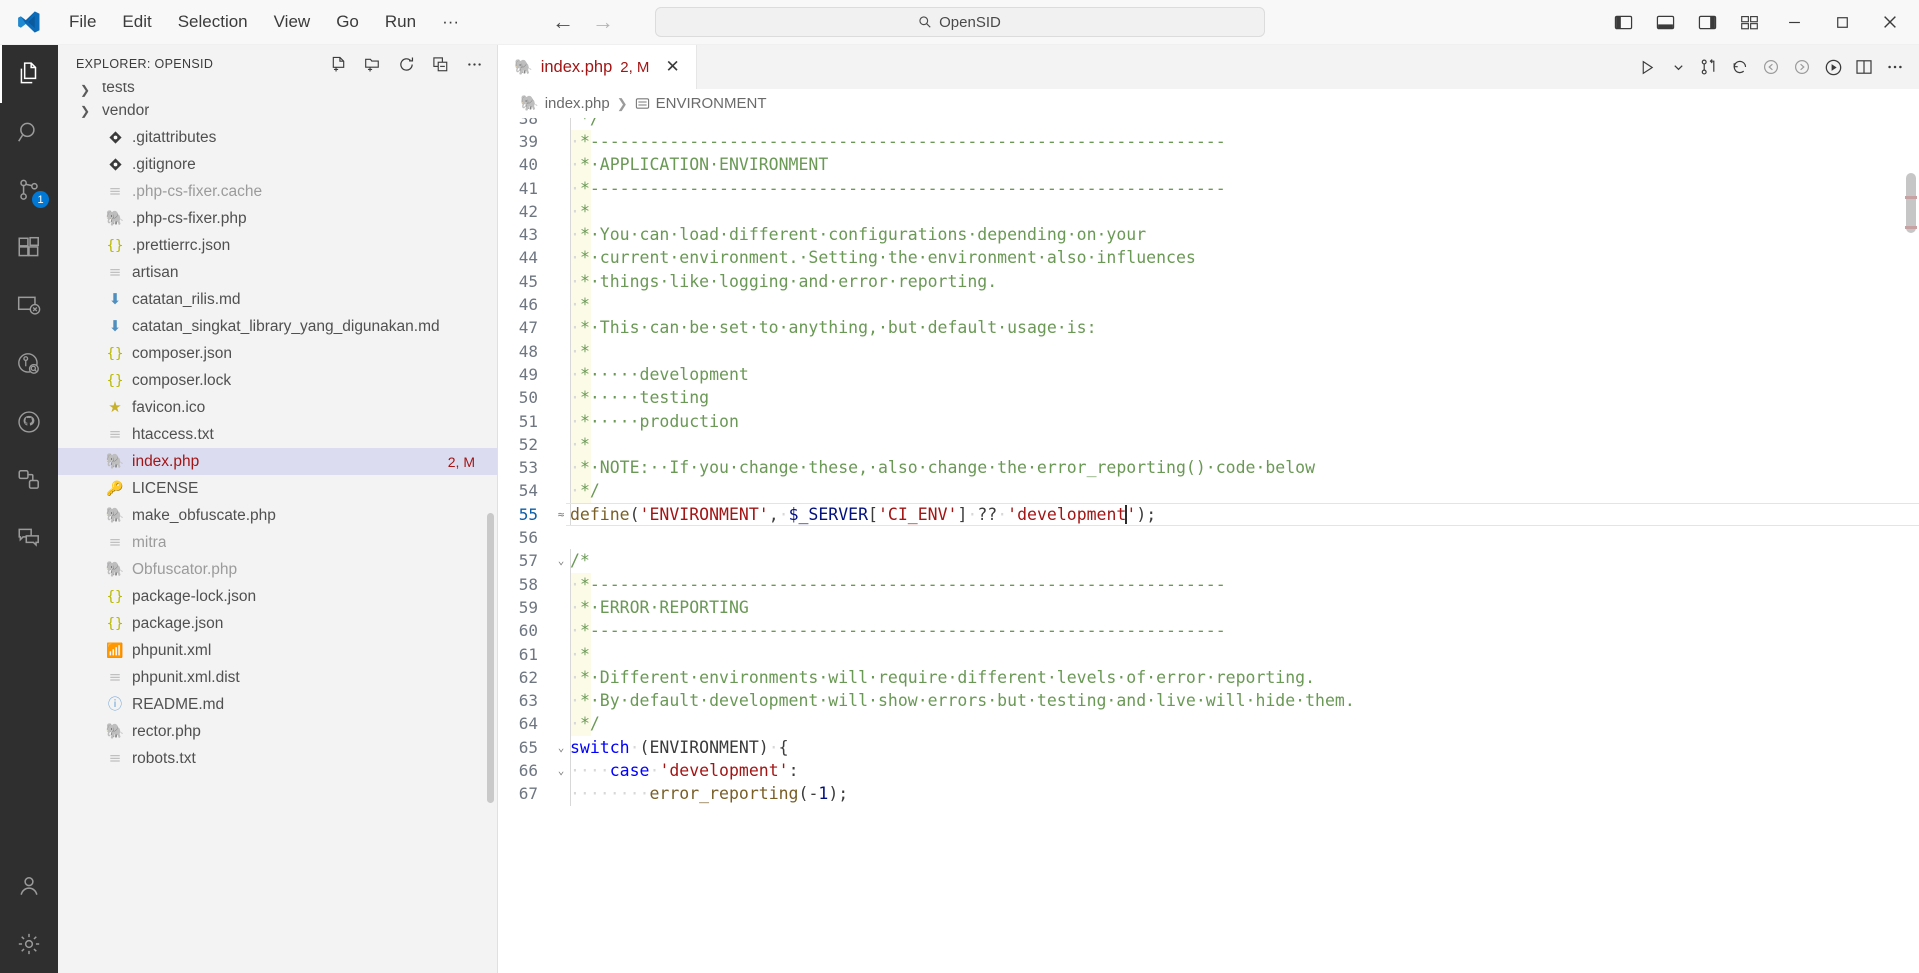  I want to click on code-line: 59 ·*·ERROR·REPORTING, so click(1208, 607).